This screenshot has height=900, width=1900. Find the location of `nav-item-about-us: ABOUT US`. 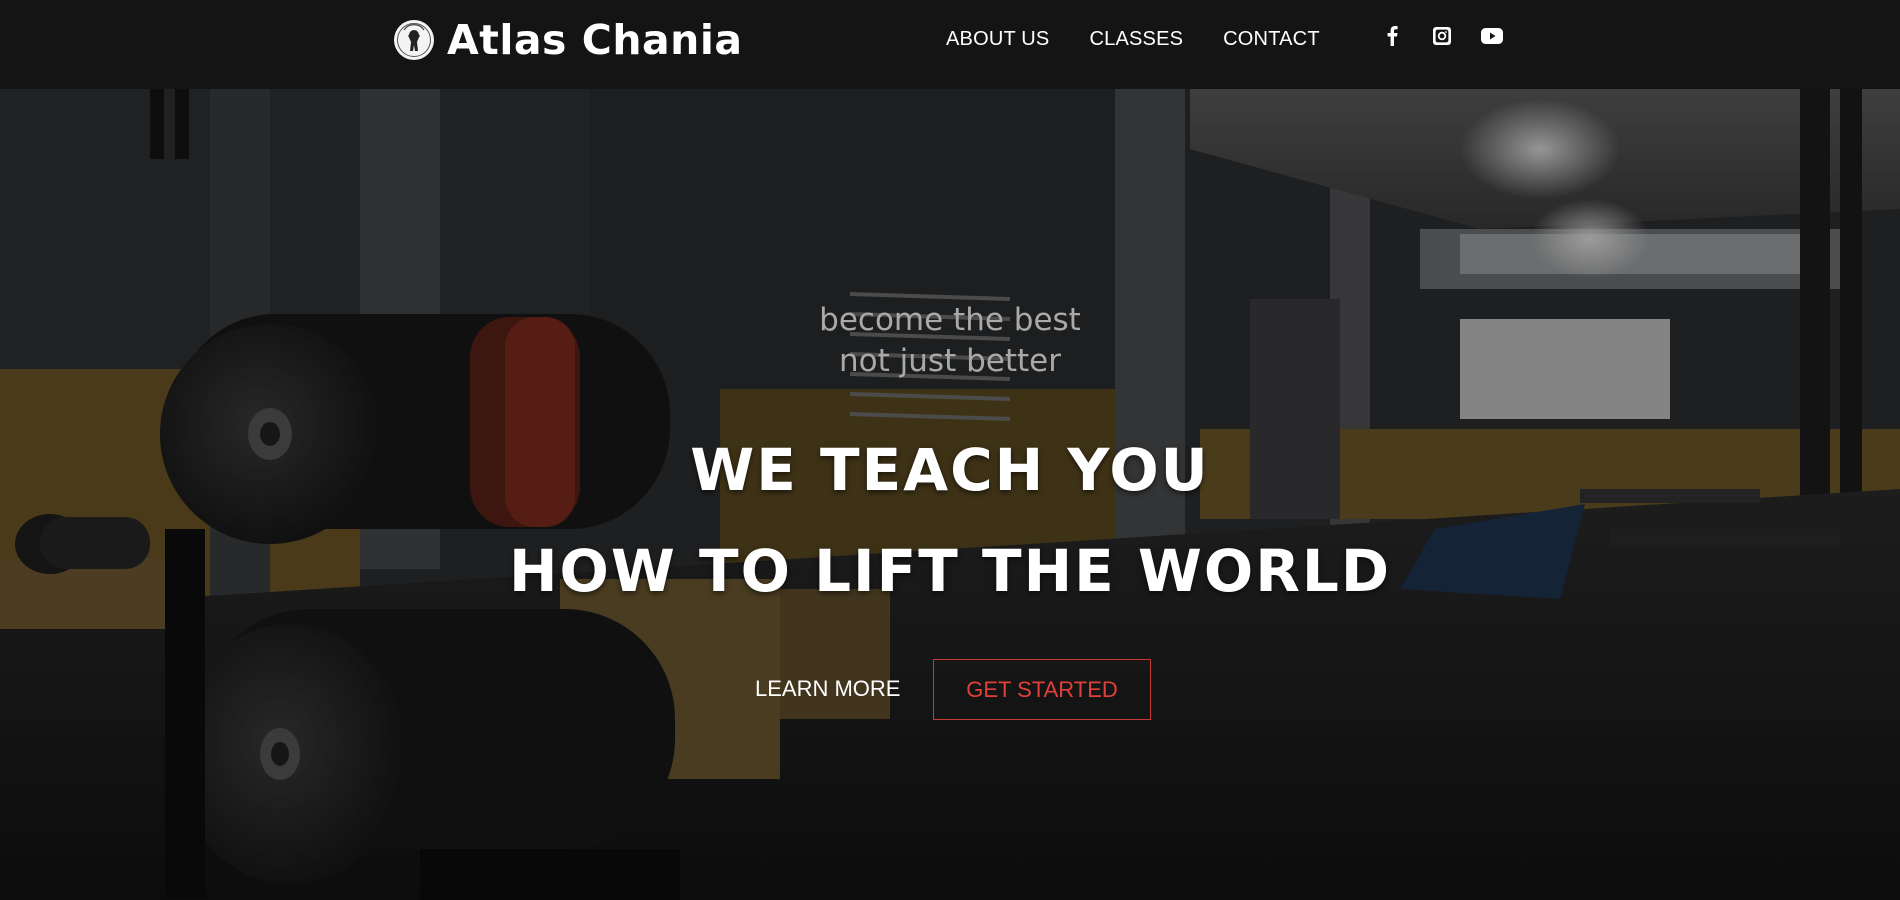

nav-item-about-us: ABOUT US is located at coordinates (997, 39).